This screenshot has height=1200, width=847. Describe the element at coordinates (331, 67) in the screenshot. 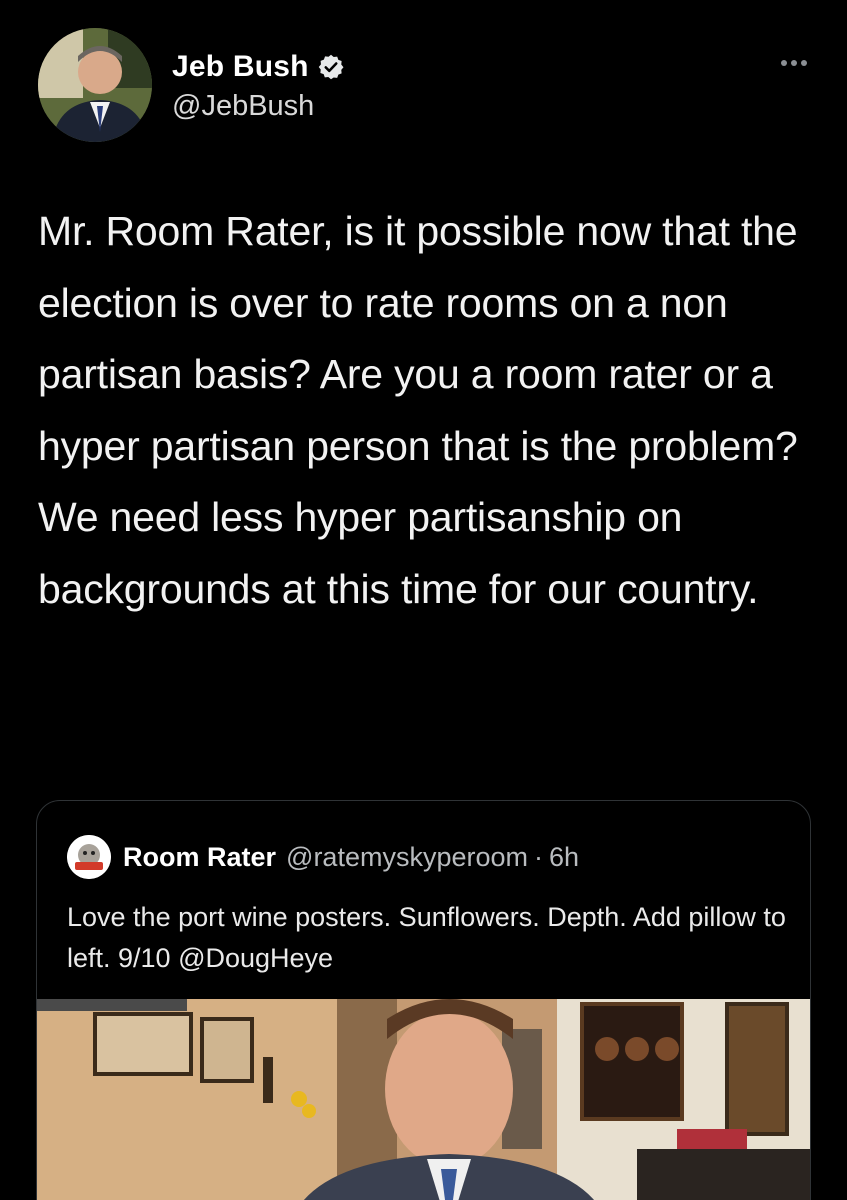

I see `verified-badge-icon` at that location.